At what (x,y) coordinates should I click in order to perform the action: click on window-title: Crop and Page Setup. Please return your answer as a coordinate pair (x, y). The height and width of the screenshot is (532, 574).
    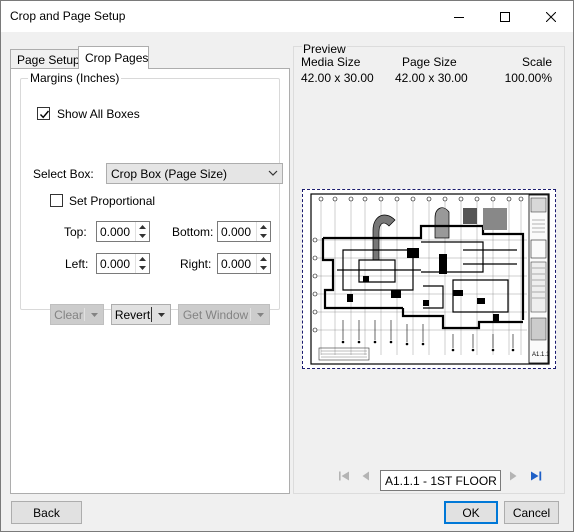
    Looking at the image, I should click on (68, 16).